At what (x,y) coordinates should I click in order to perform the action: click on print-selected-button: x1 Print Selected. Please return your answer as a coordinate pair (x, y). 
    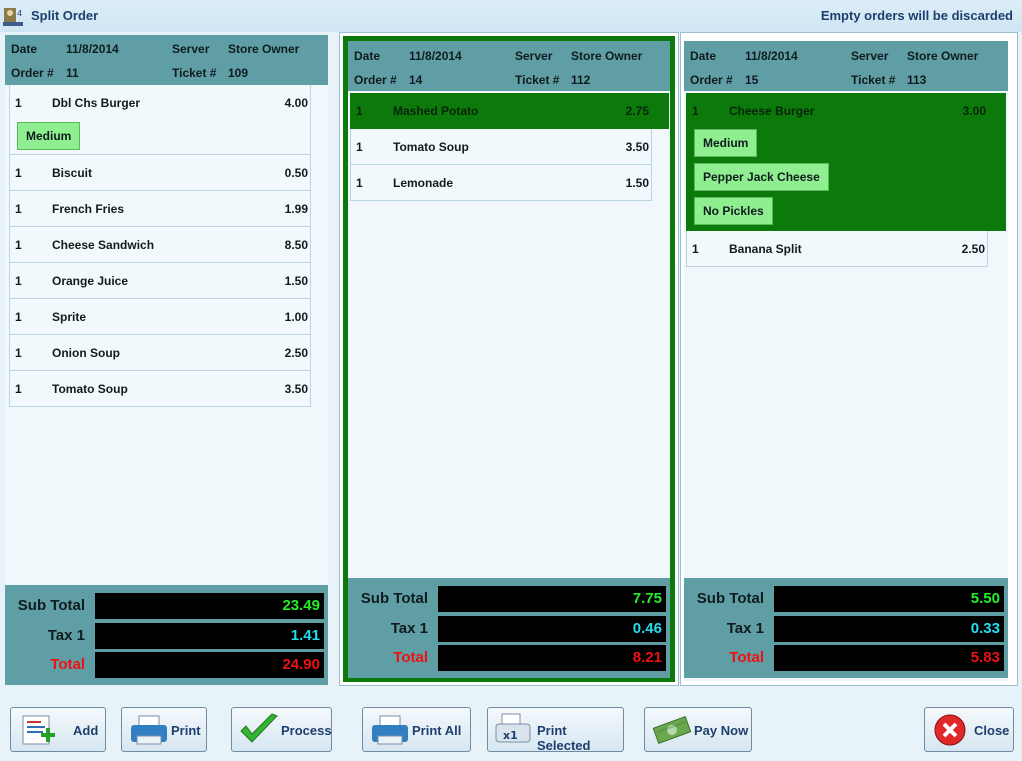
    Looking at the image, I should click on (555, 730).